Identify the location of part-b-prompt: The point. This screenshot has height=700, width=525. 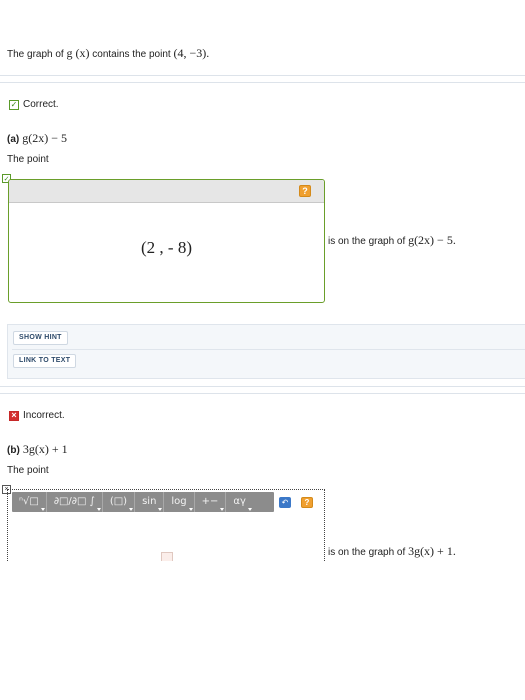
(28, 470).